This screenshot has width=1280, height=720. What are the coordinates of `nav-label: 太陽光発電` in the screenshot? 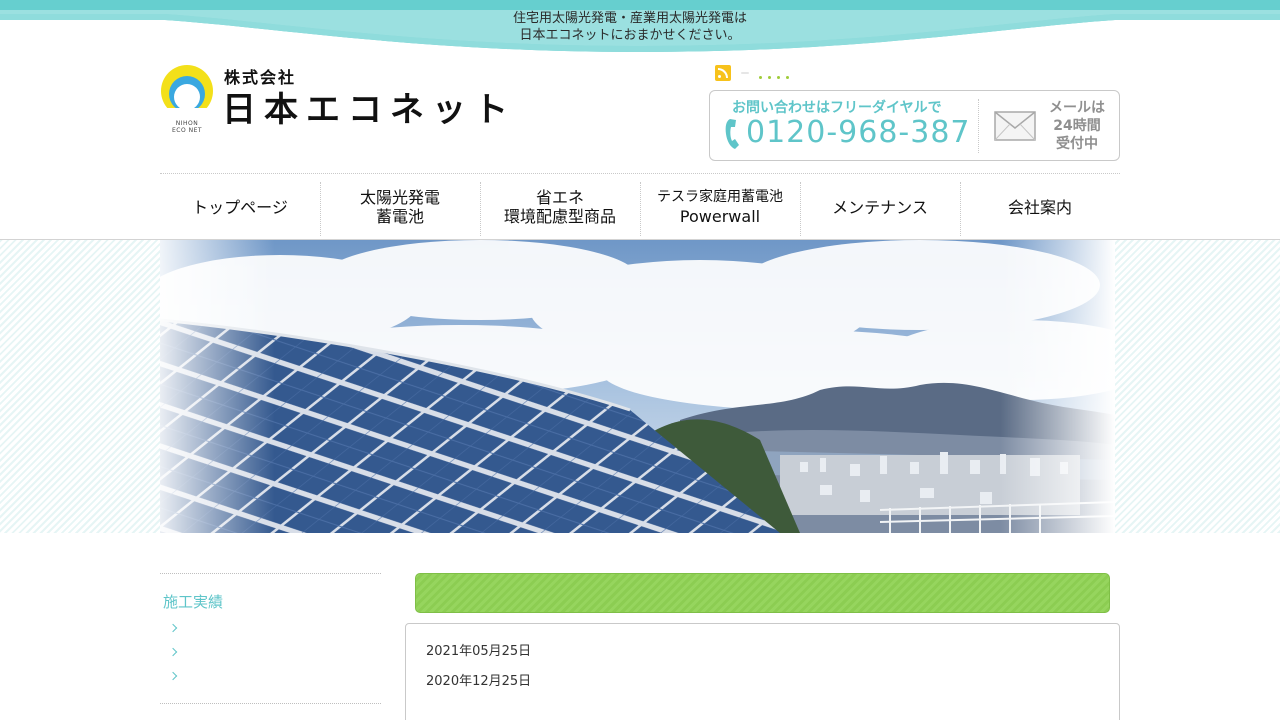 It's located at (399, 197).